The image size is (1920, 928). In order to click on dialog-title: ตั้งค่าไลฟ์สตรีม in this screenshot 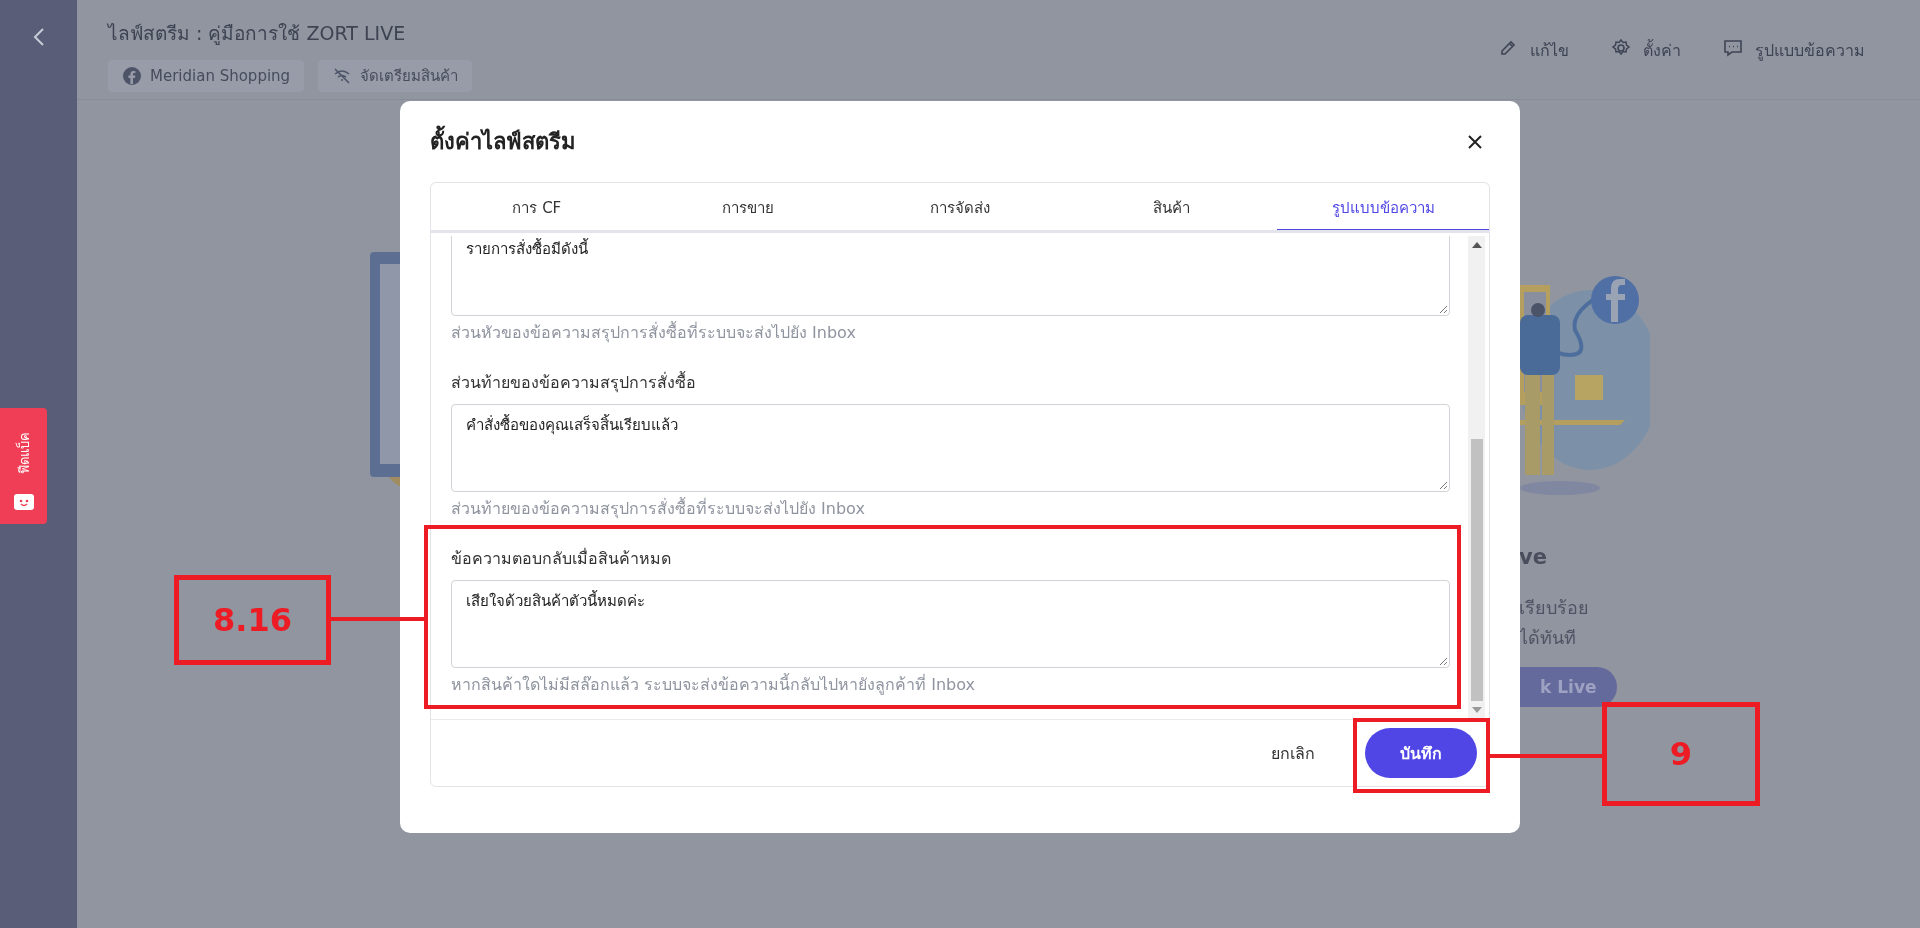, I will do `click(503, 141)`.